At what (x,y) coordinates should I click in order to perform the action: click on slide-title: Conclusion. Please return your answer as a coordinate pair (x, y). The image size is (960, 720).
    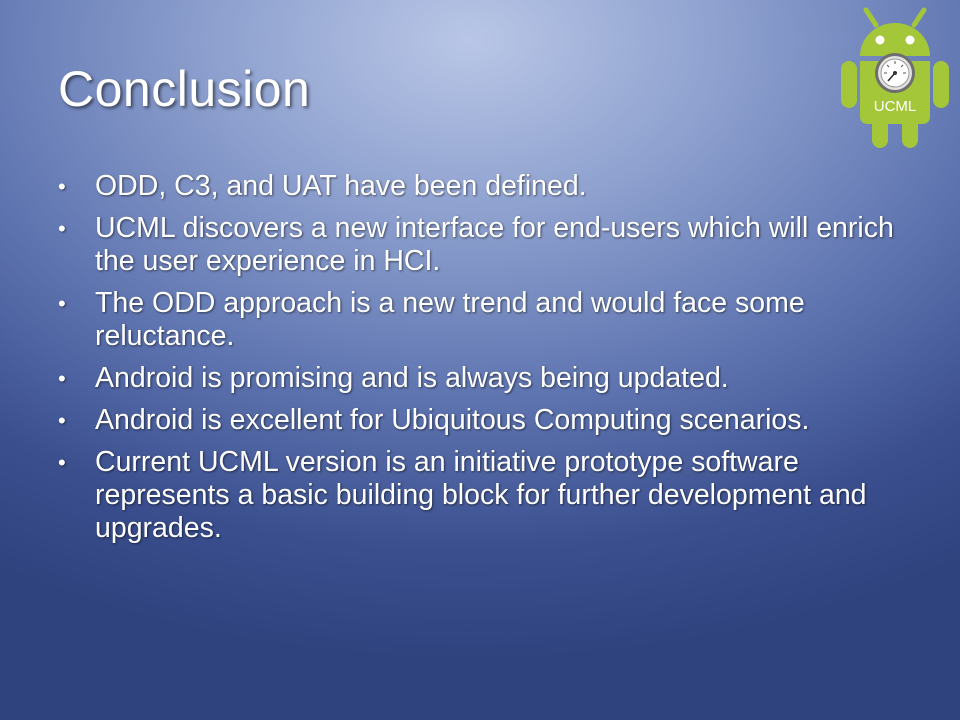
    Looking at the image, I should click on (184, 89).